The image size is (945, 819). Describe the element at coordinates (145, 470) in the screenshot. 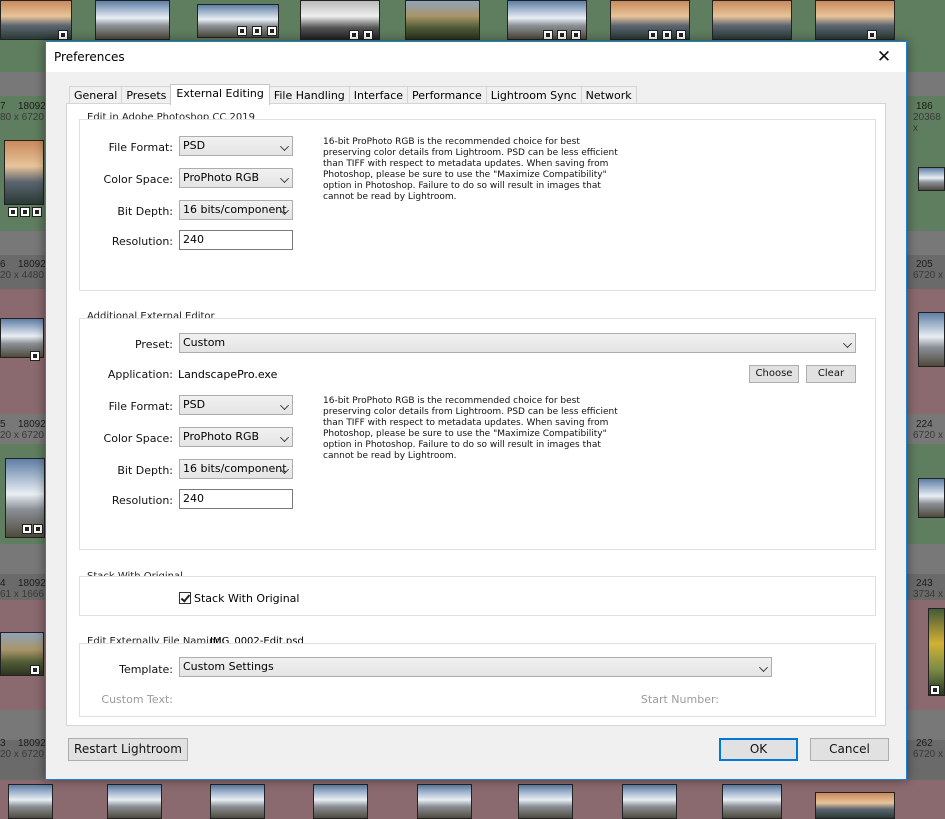

I see `bit-depth-label: Bit Depth:` at that location.